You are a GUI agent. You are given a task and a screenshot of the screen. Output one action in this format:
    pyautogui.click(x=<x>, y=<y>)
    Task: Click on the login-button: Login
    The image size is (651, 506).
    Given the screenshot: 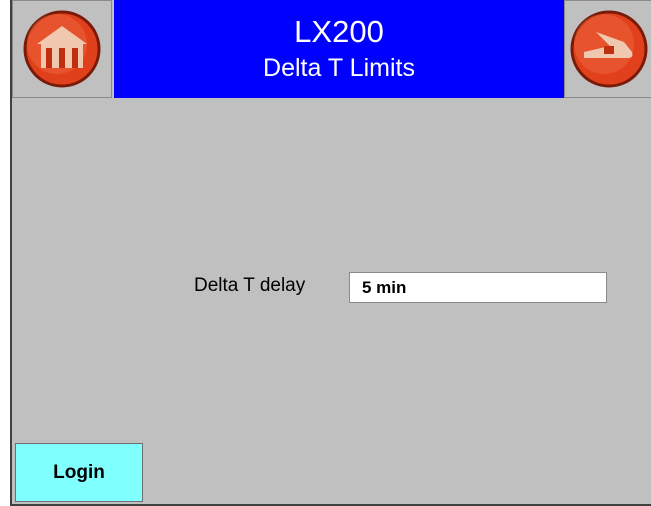 What is the action you would take?
    pyautogui.click(x=79, y=472)
    